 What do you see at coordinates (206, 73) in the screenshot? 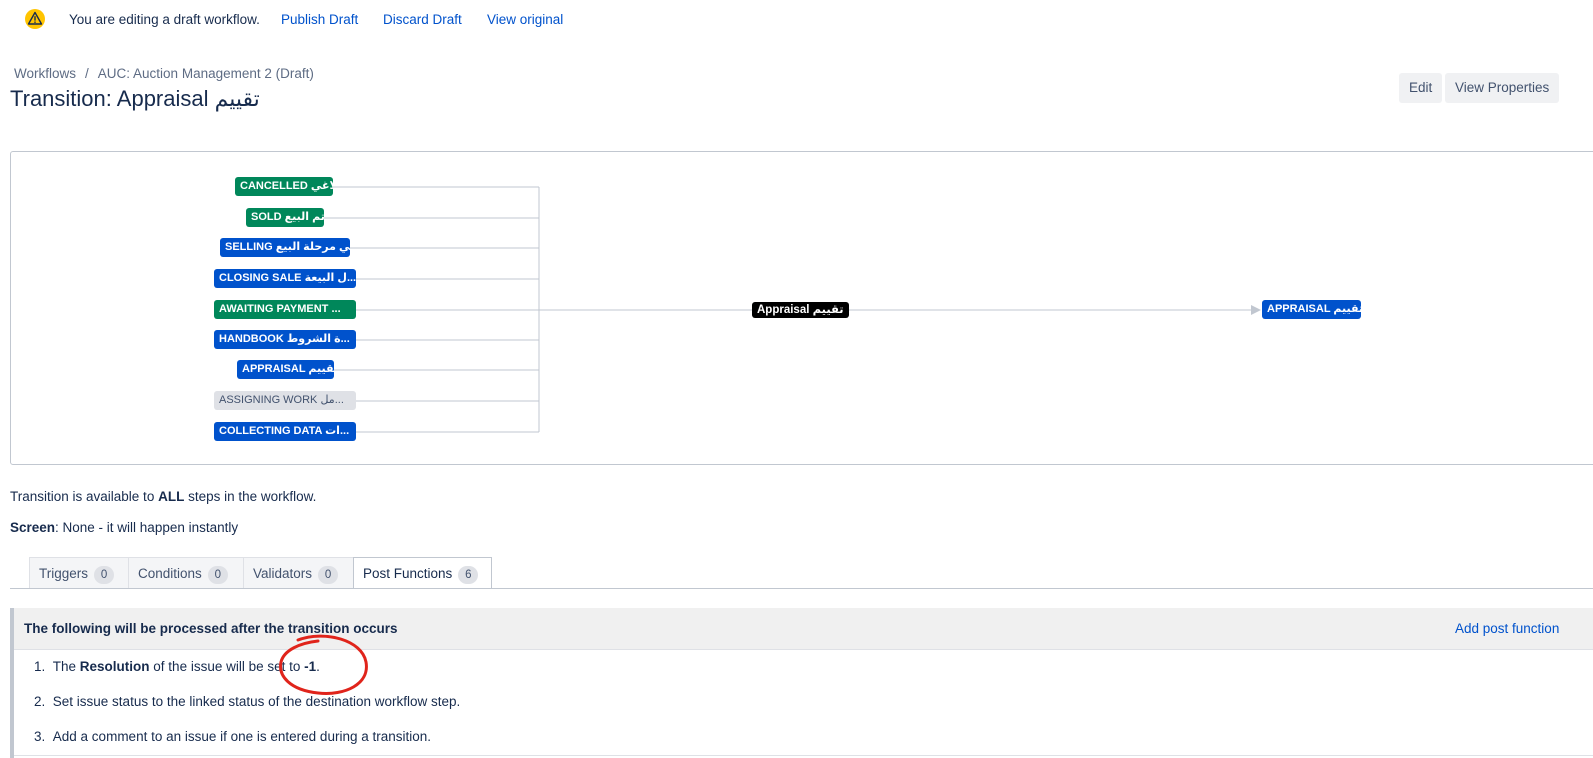
I see `breadcrumb-current: AUC: Auction Management 2 (Draft)` at bounding box center [206, 73].